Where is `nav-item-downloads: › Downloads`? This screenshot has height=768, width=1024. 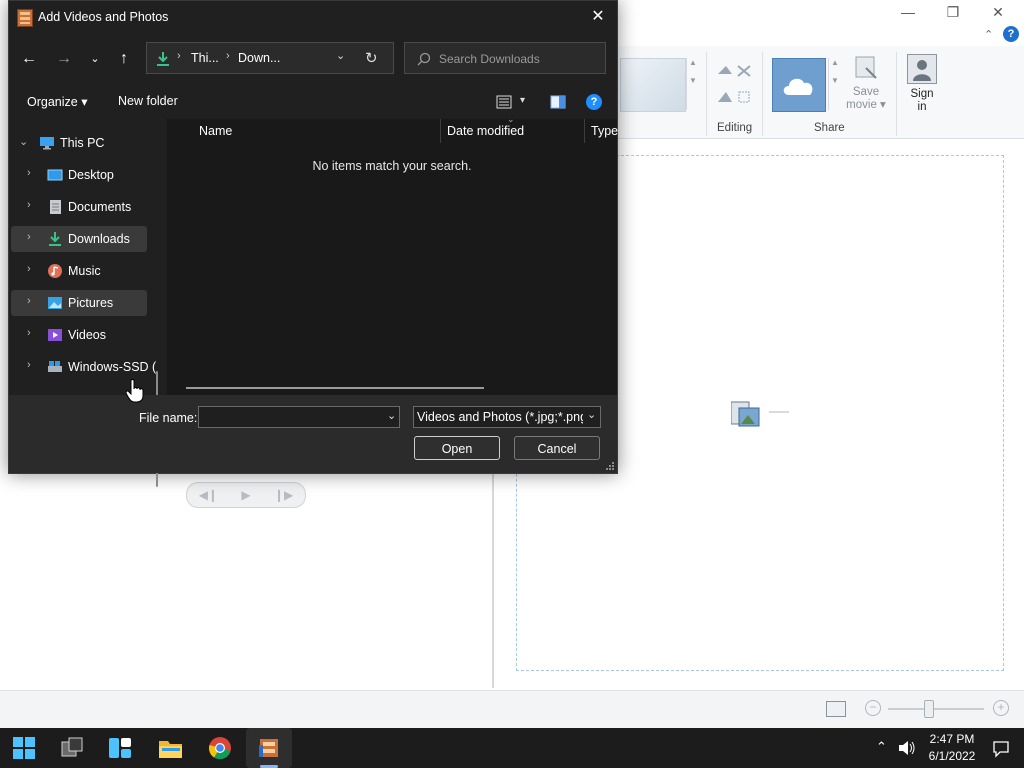 nav-item-downloads: › Downloads is located at coordinates (79, 239).